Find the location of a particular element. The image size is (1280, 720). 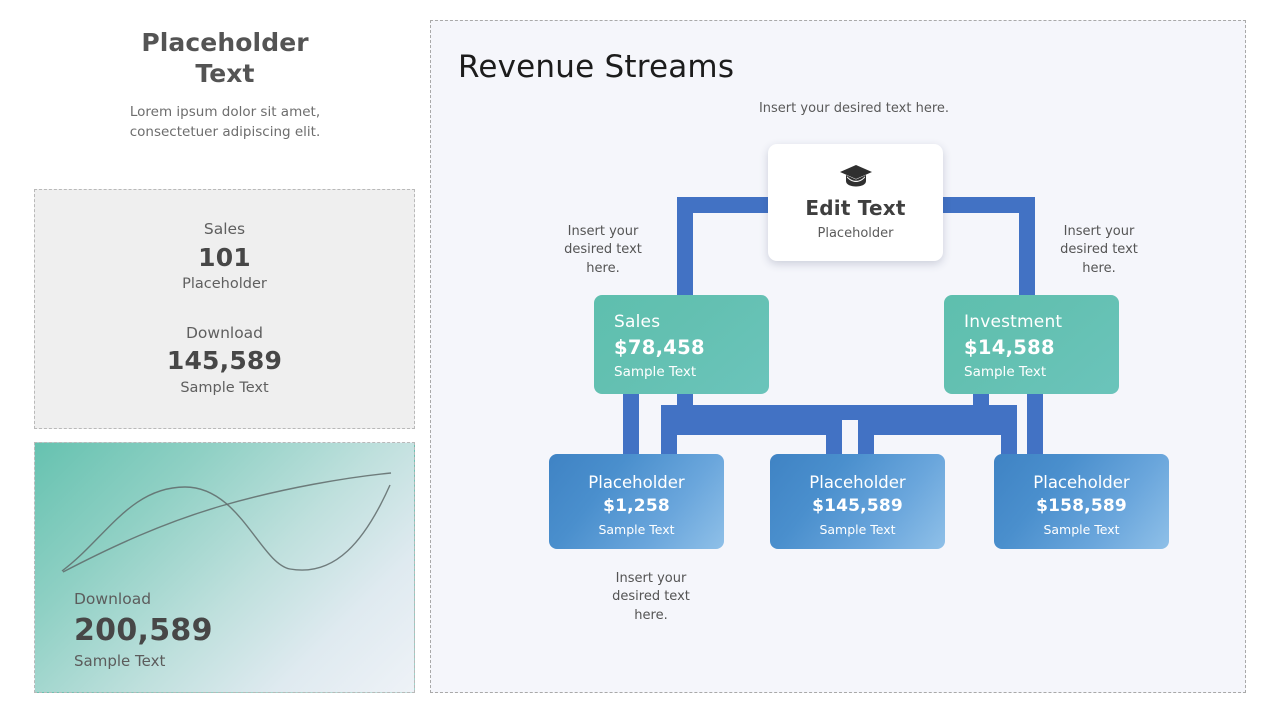

blue-card-3: Placeholder $158,589 Sample Text is located at coordinates (1081, 501).